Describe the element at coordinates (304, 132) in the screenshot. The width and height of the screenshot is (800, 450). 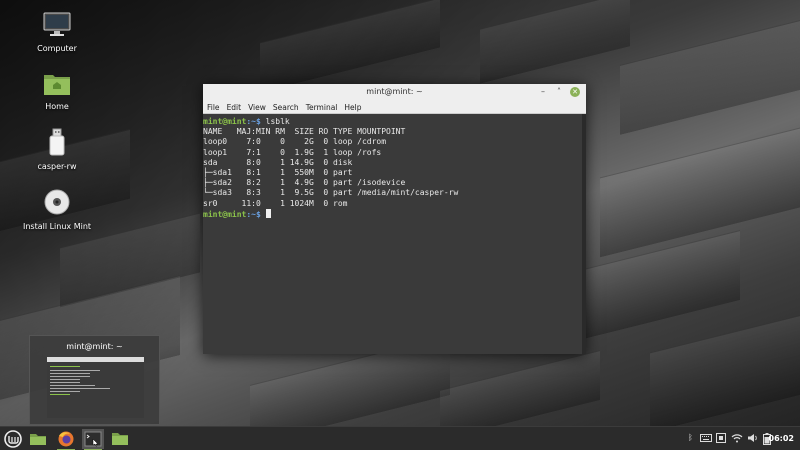
I see `output-line: NAME MAJ:MIN RM SIZE RO TYPE MOUNTPOINT` at that location.